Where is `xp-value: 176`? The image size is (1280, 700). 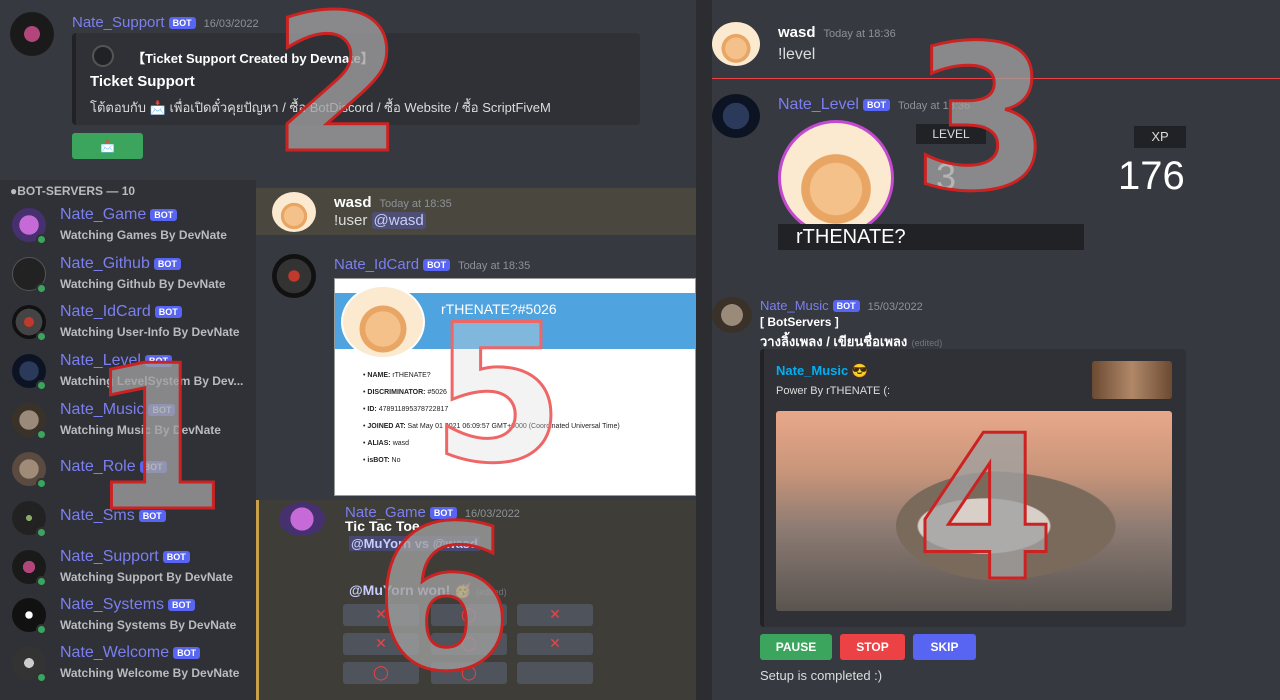 xp-value: 176 is located at coordinates (1151, 176).